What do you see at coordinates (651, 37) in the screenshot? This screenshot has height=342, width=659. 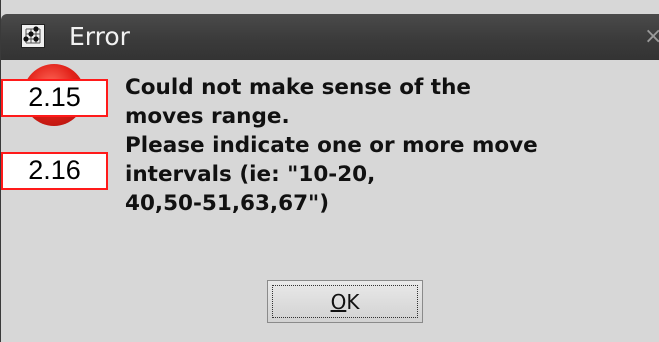 I see `close-icon: ×` at bounding box center [651, 37].